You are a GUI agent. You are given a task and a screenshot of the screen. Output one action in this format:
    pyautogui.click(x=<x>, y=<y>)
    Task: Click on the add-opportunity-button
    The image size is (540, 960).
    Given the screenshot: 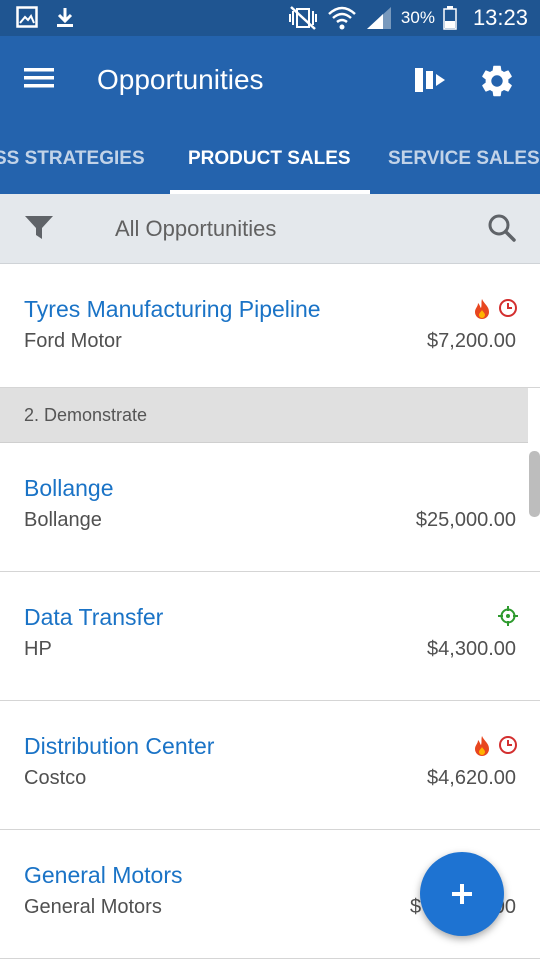 What is the action you would take?
    pyautogui.click(x=462, y=894)
    